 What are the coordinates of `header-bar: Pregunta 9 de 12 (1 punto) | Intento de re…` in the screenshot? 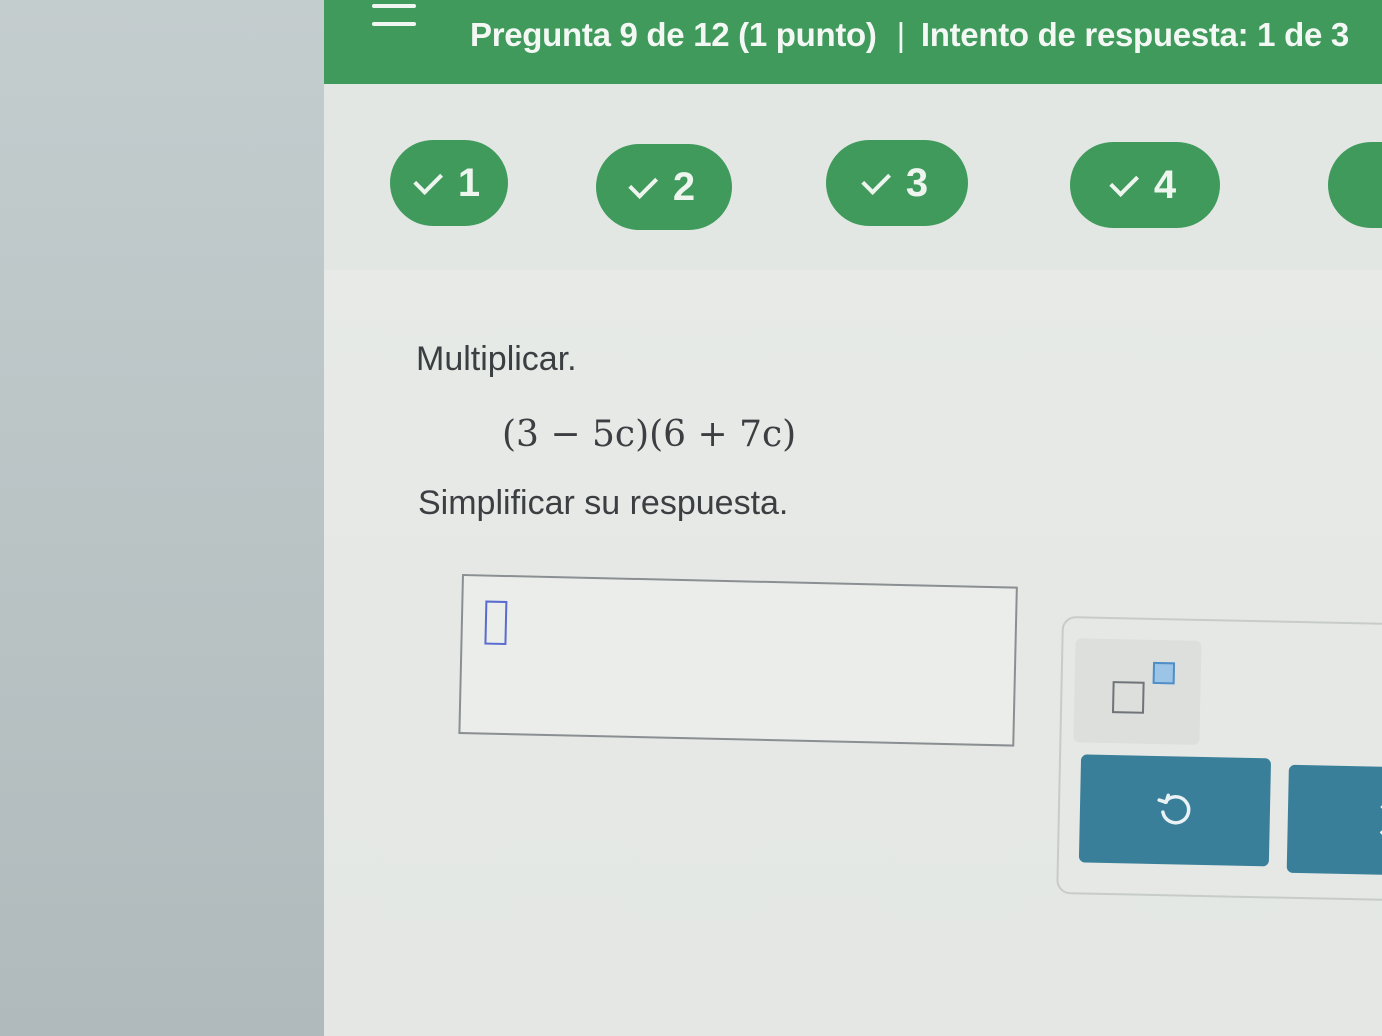 It's located at (853, 42).